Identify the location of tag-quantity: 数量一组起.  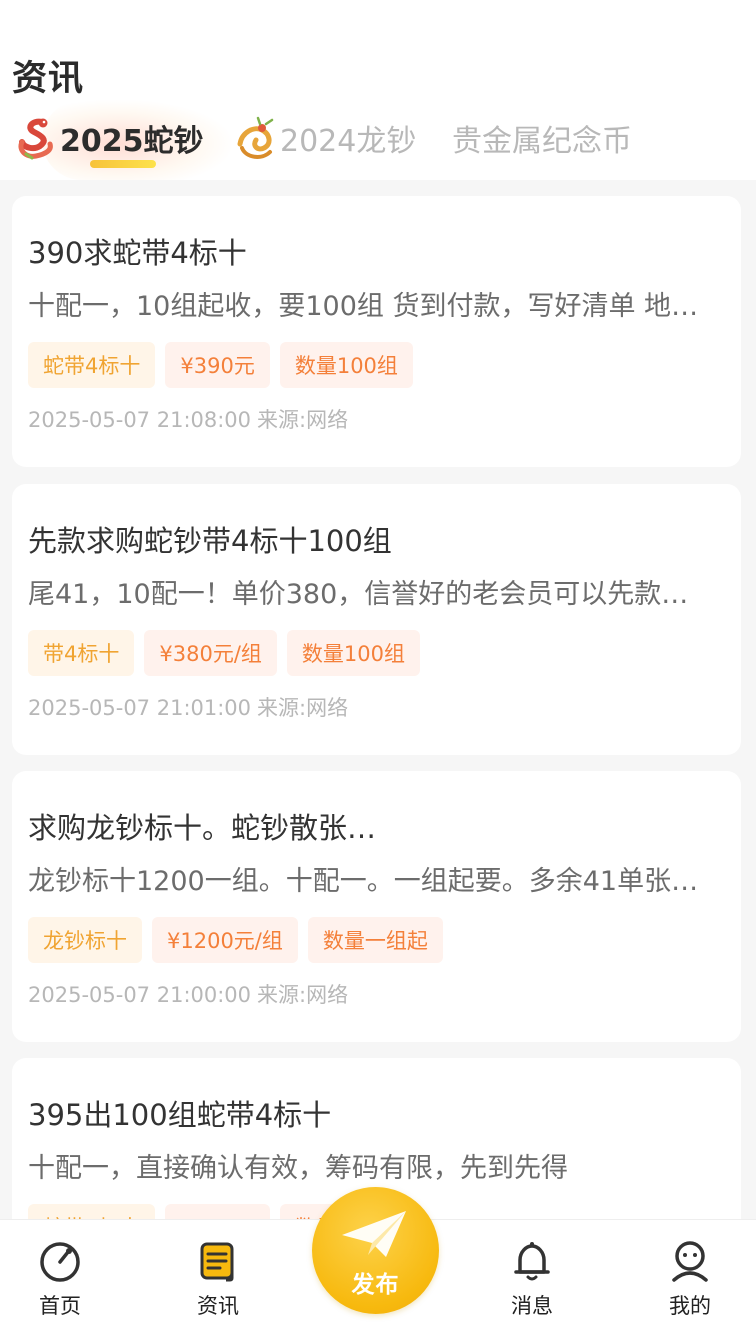
(375, 940).